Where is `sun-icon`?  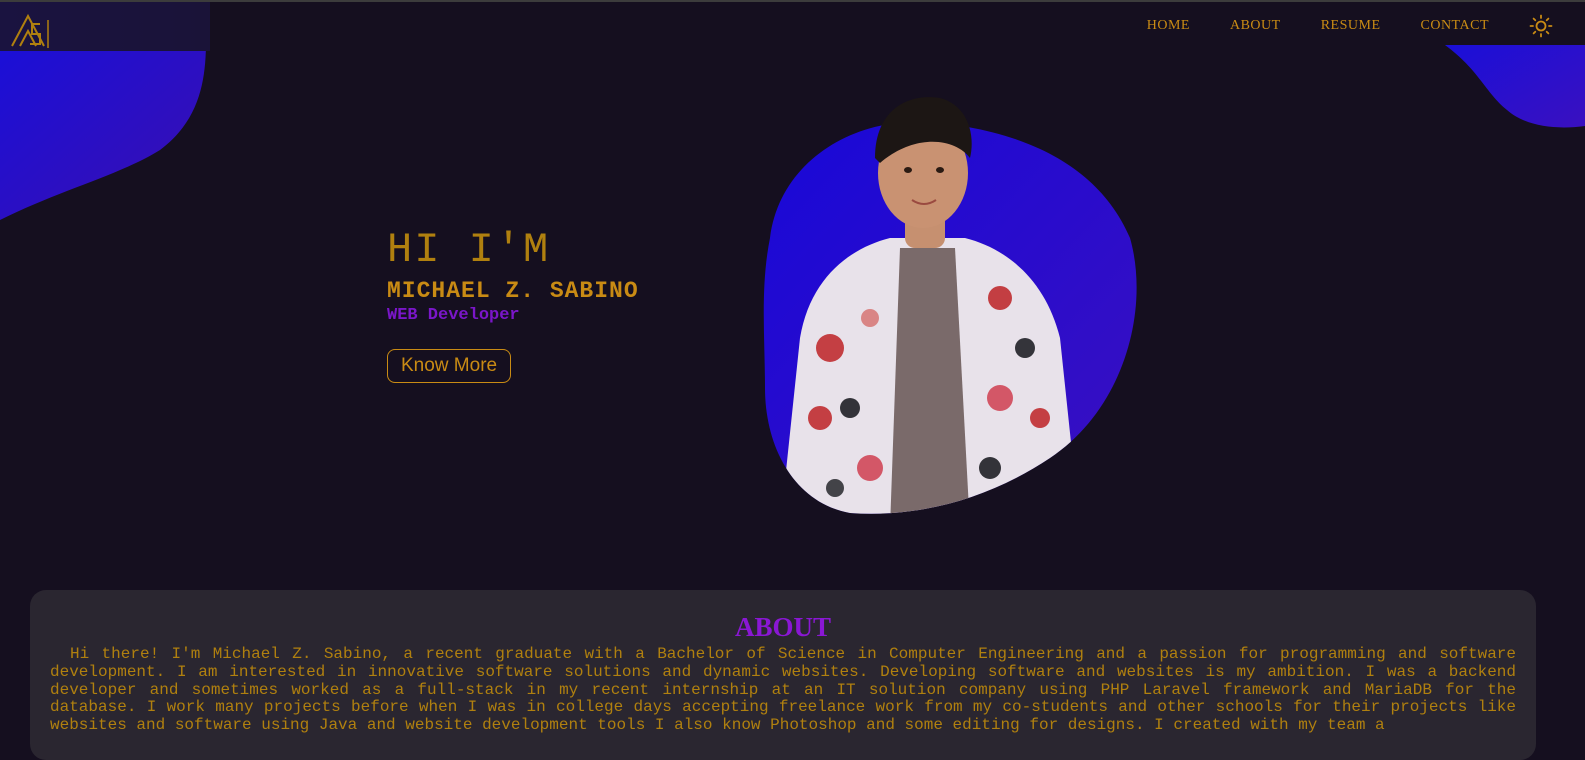 sun-icon is located at coordinates (1541, 26).